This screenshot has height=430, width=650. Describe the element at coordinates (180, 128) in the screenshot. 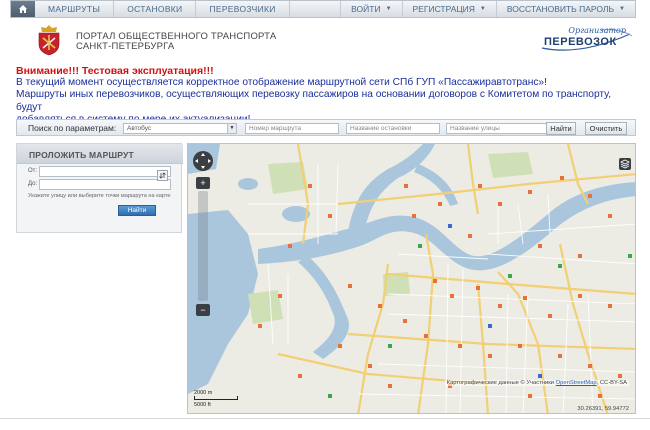

I see `transport-type-select: Автобус ▼` at that location.